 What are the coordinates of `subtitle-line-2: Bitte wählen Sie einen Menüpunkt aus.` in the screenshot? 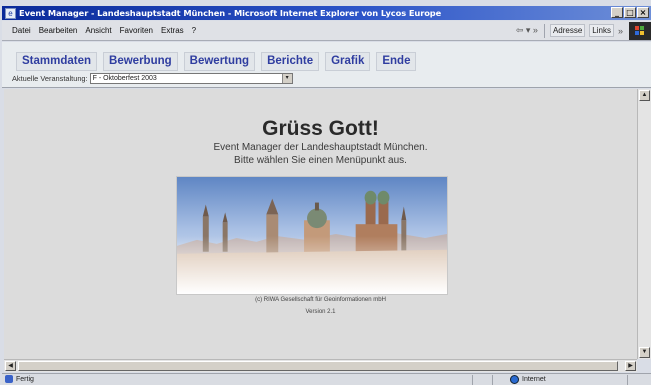 It's located at (320, 160).